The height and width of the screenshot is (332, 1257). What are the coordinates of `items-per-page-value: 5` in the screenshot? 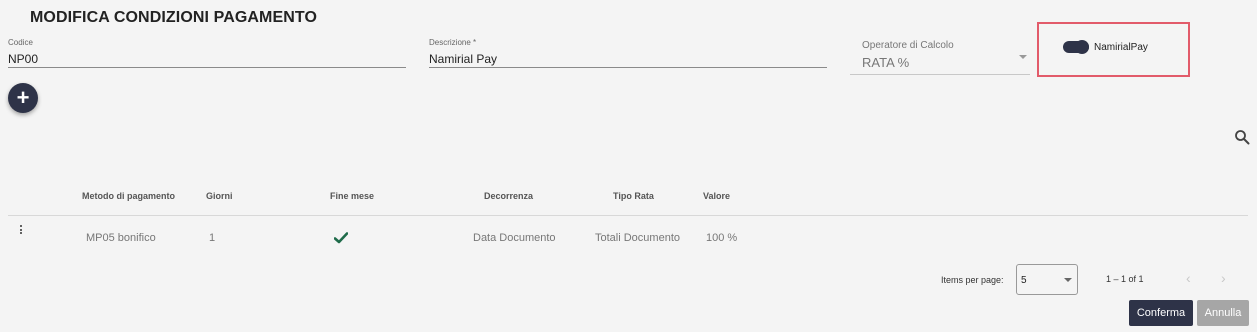 It's located at (1024, 280).